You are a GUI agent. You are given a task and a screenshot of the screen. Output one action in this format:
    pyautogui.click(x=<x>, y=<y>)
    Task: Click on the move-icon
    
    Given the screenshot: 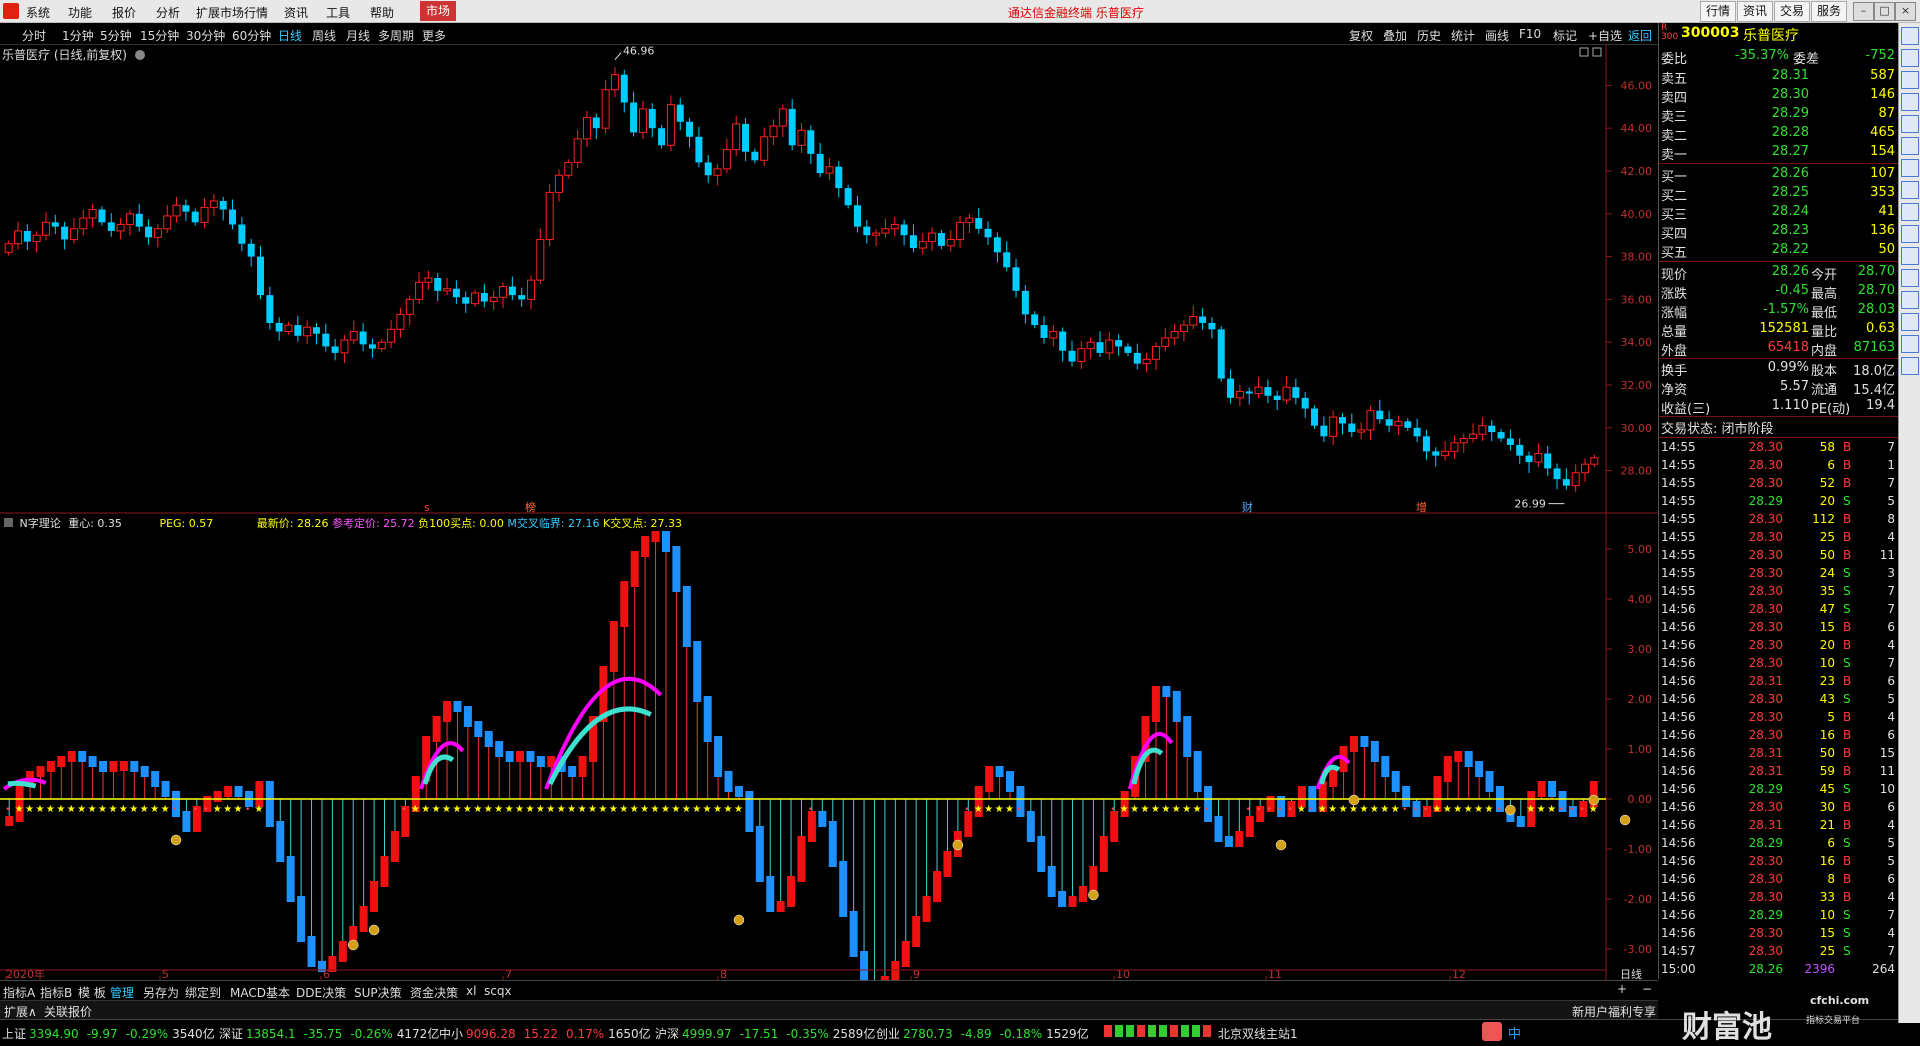 What is the action you would take?
    pyautogui.click(x=1910, y=344)
    